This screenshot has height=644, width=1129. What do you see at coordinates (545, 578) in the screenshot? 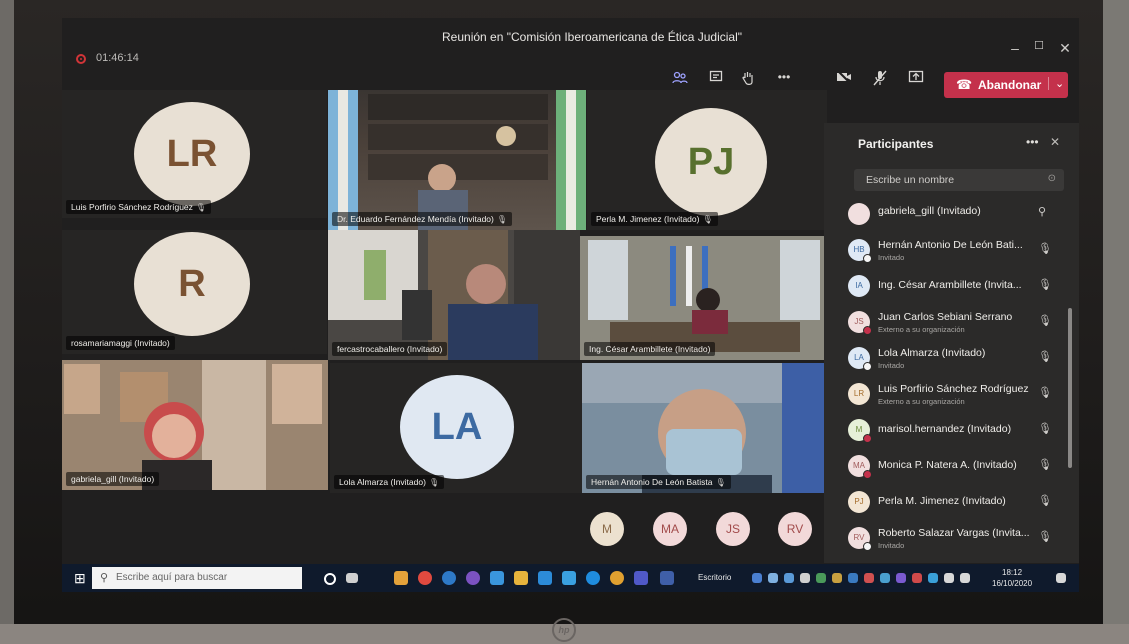
I see `mail-icon` at bounding box center [545, 578].